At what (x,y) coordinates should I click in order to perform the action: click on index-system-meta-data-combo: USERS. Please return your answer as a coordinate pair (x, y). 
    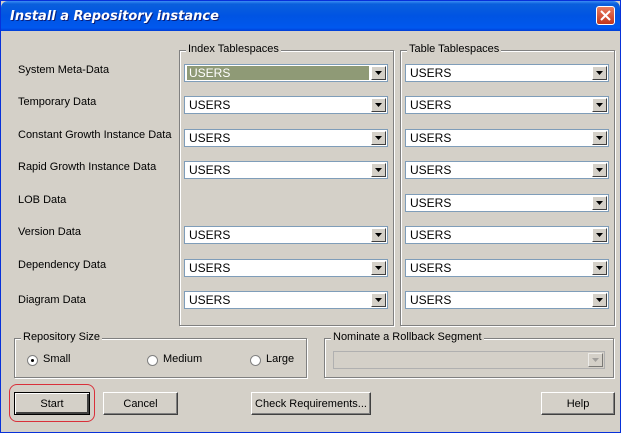
    Looking at the image, I should click on (286, 73).